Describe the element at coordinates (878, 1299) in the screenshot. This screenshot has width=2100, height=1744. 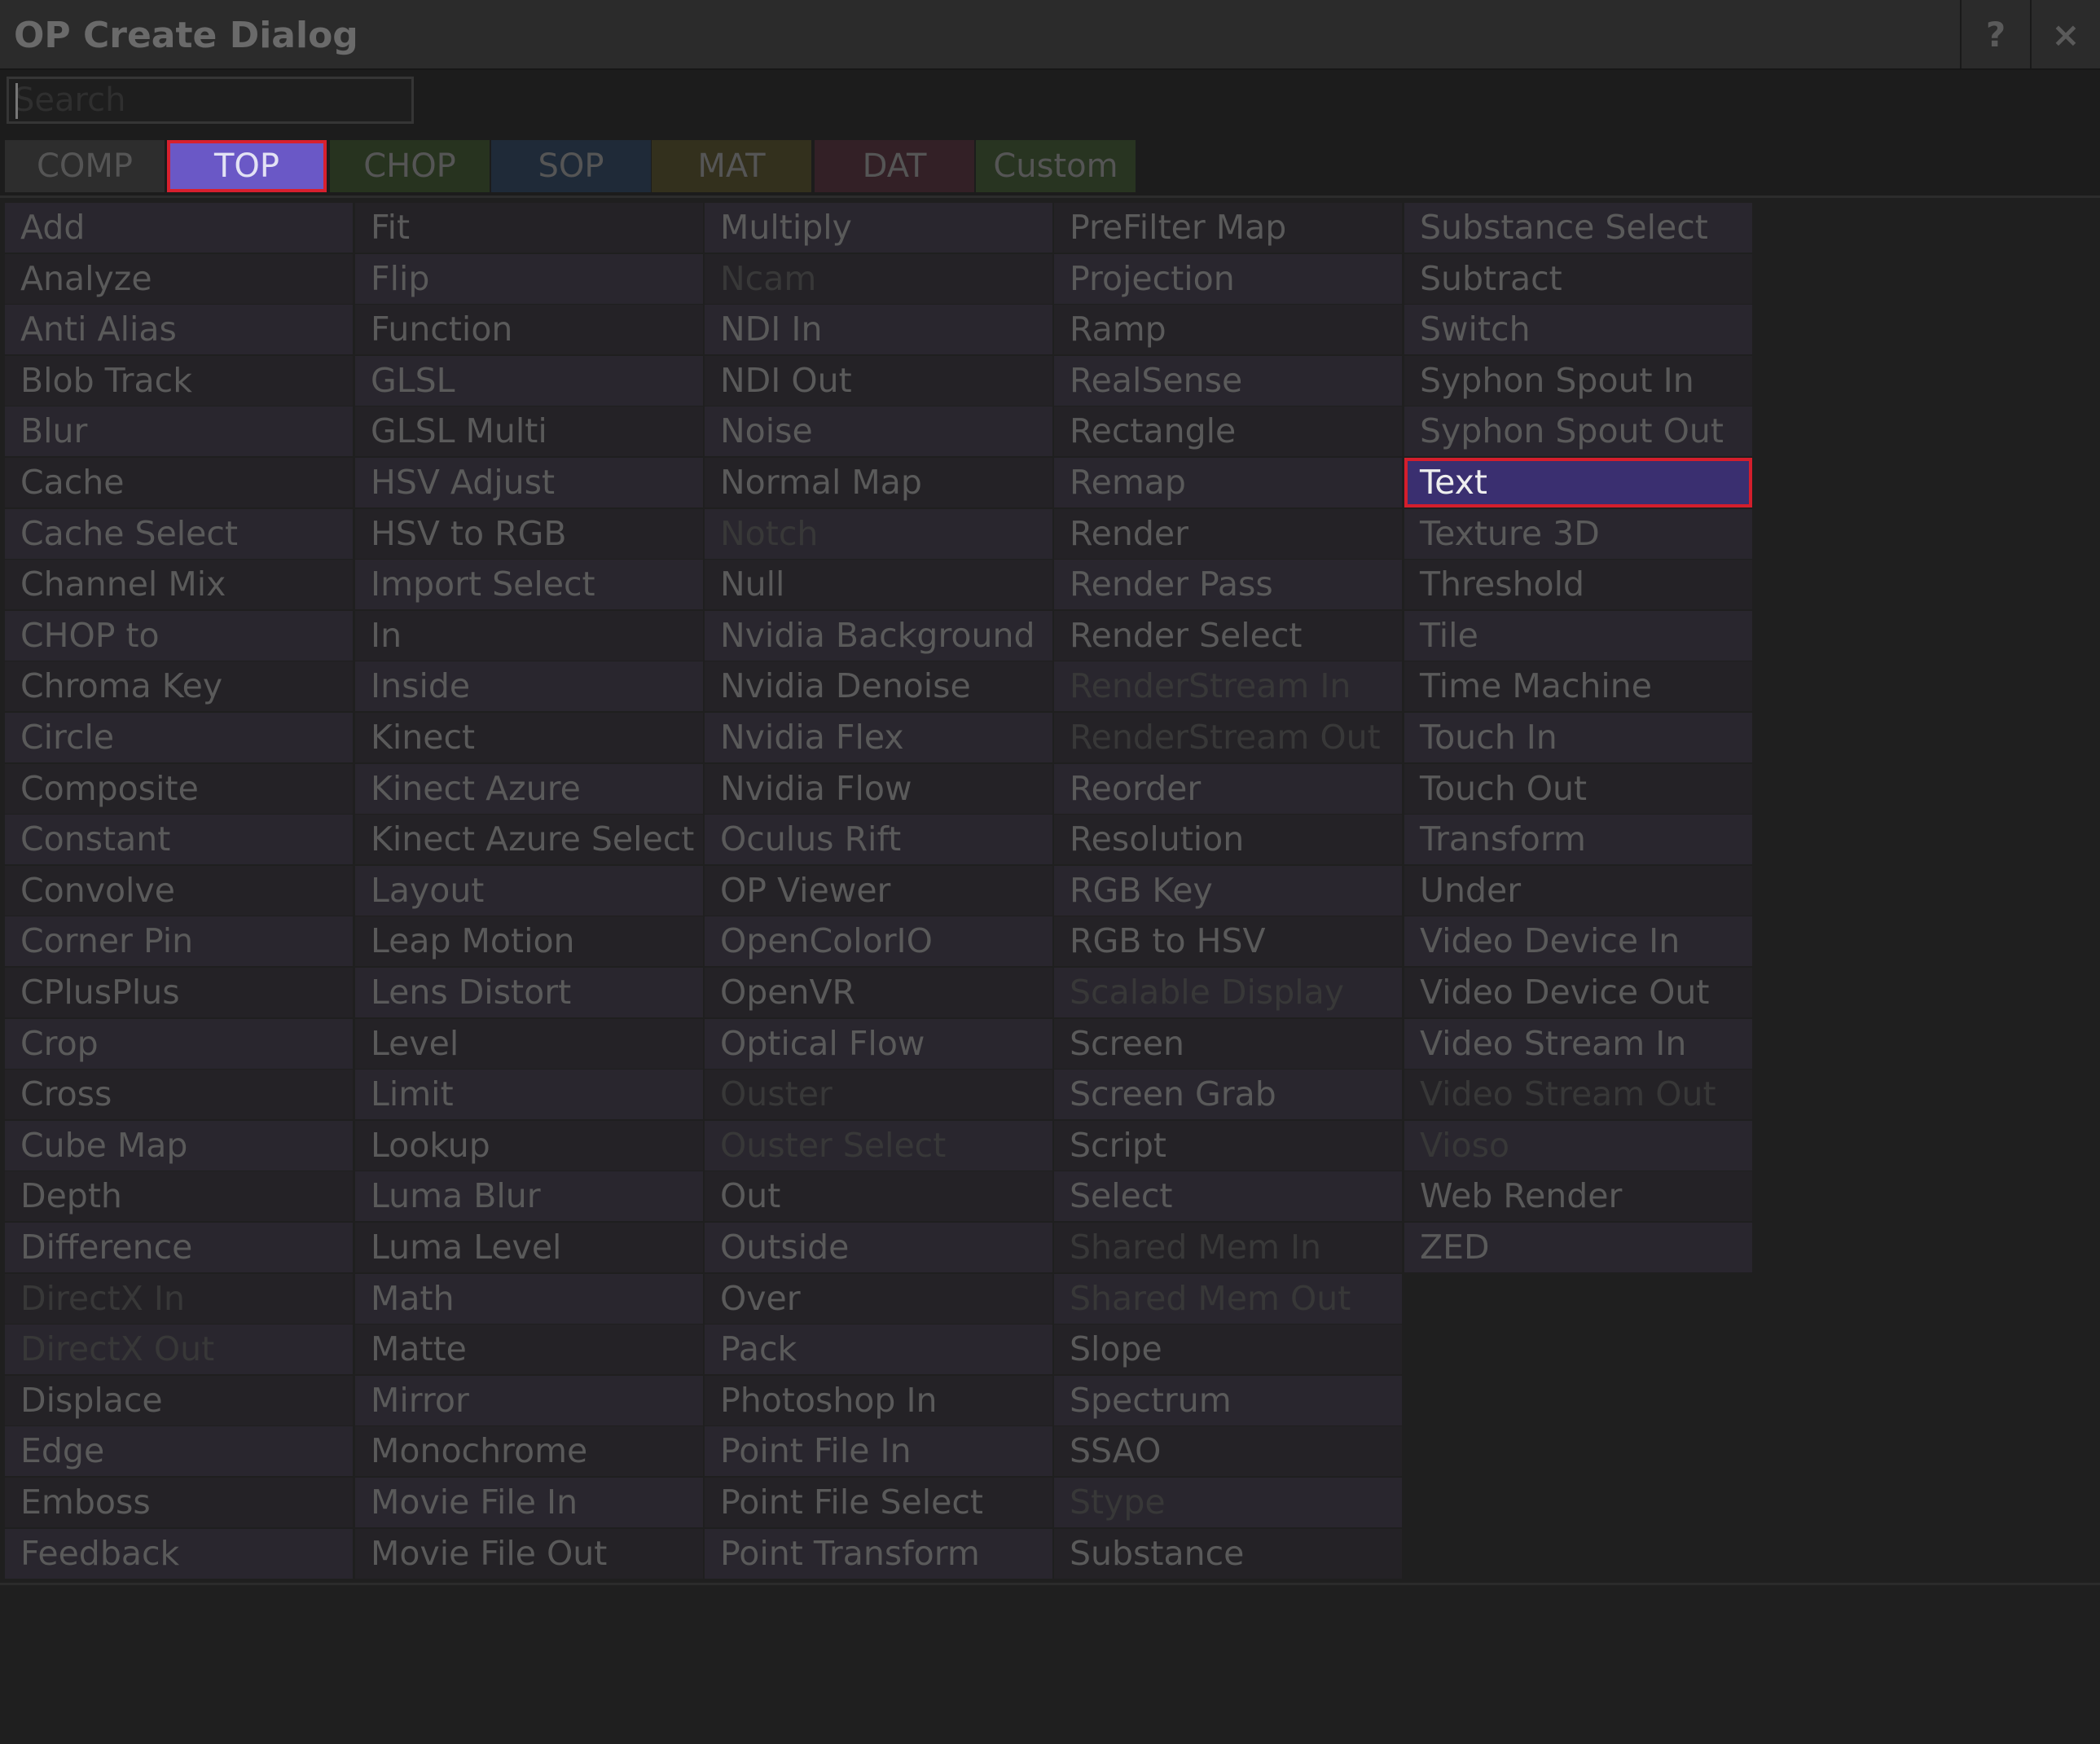
I see `operator-over: Over` at that location.